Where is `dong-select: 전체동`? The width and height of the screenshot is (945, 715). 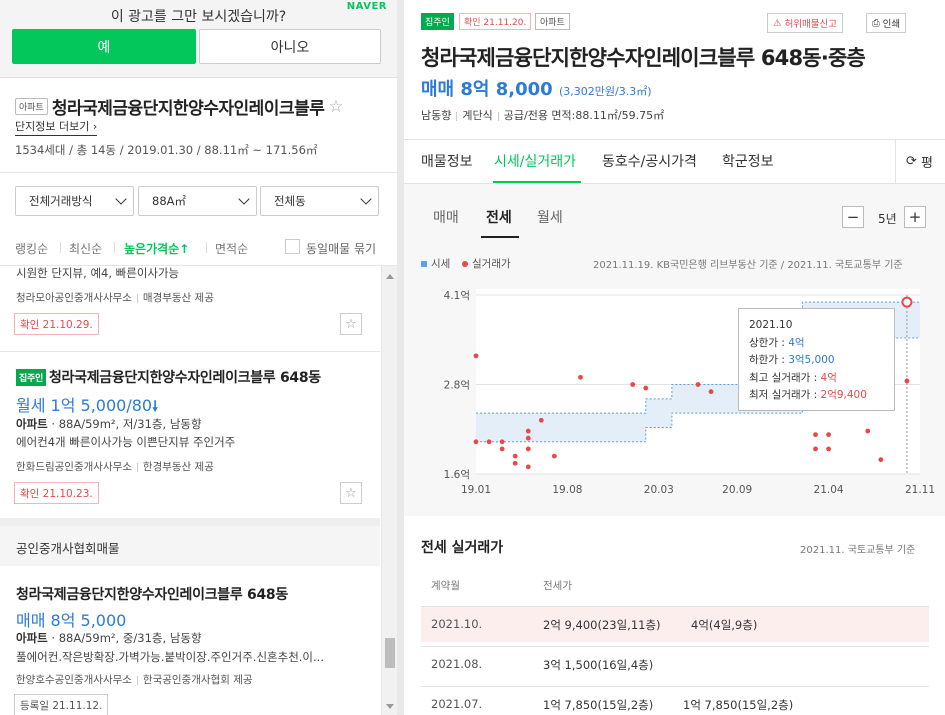 dong-select: 전체동 is located at coordinates (319, 201).